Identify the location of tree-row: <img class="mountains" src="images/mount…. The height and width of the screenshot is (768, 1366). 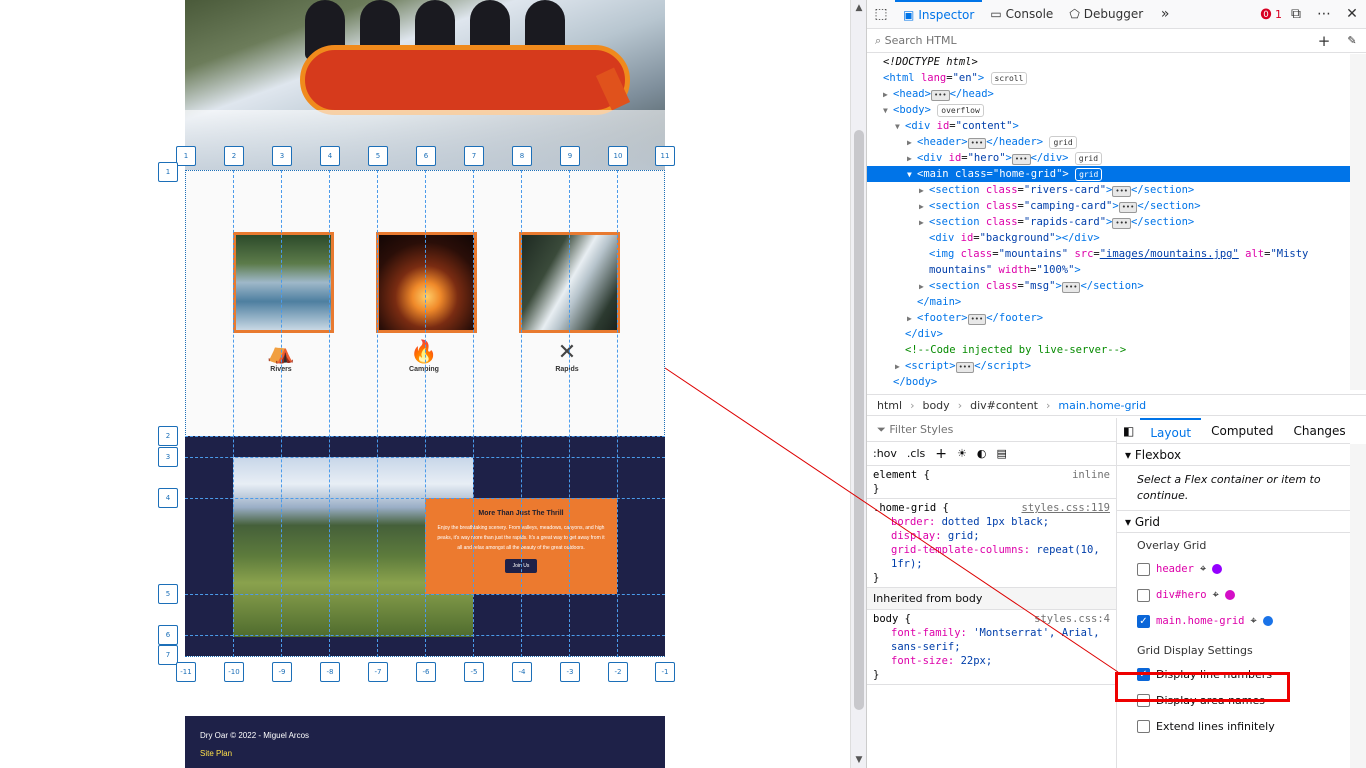
(1108, 254).